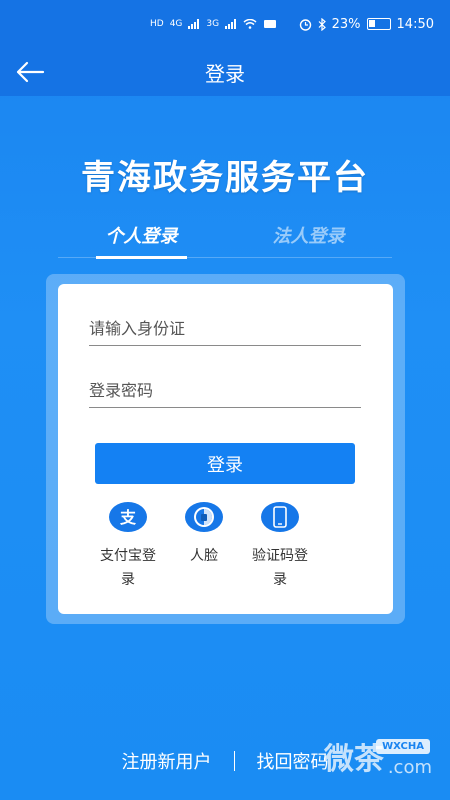 The width and height of the screenshot is (450, 800). I want to click on register-link: 注册新用户, so click(167, 761).